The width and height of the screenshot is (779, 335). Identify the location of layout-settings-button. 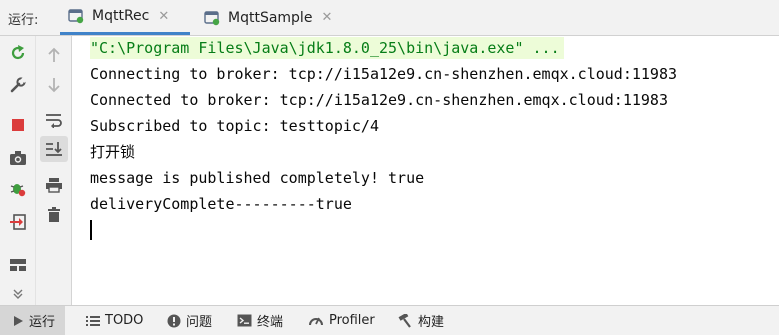
(18, 265).